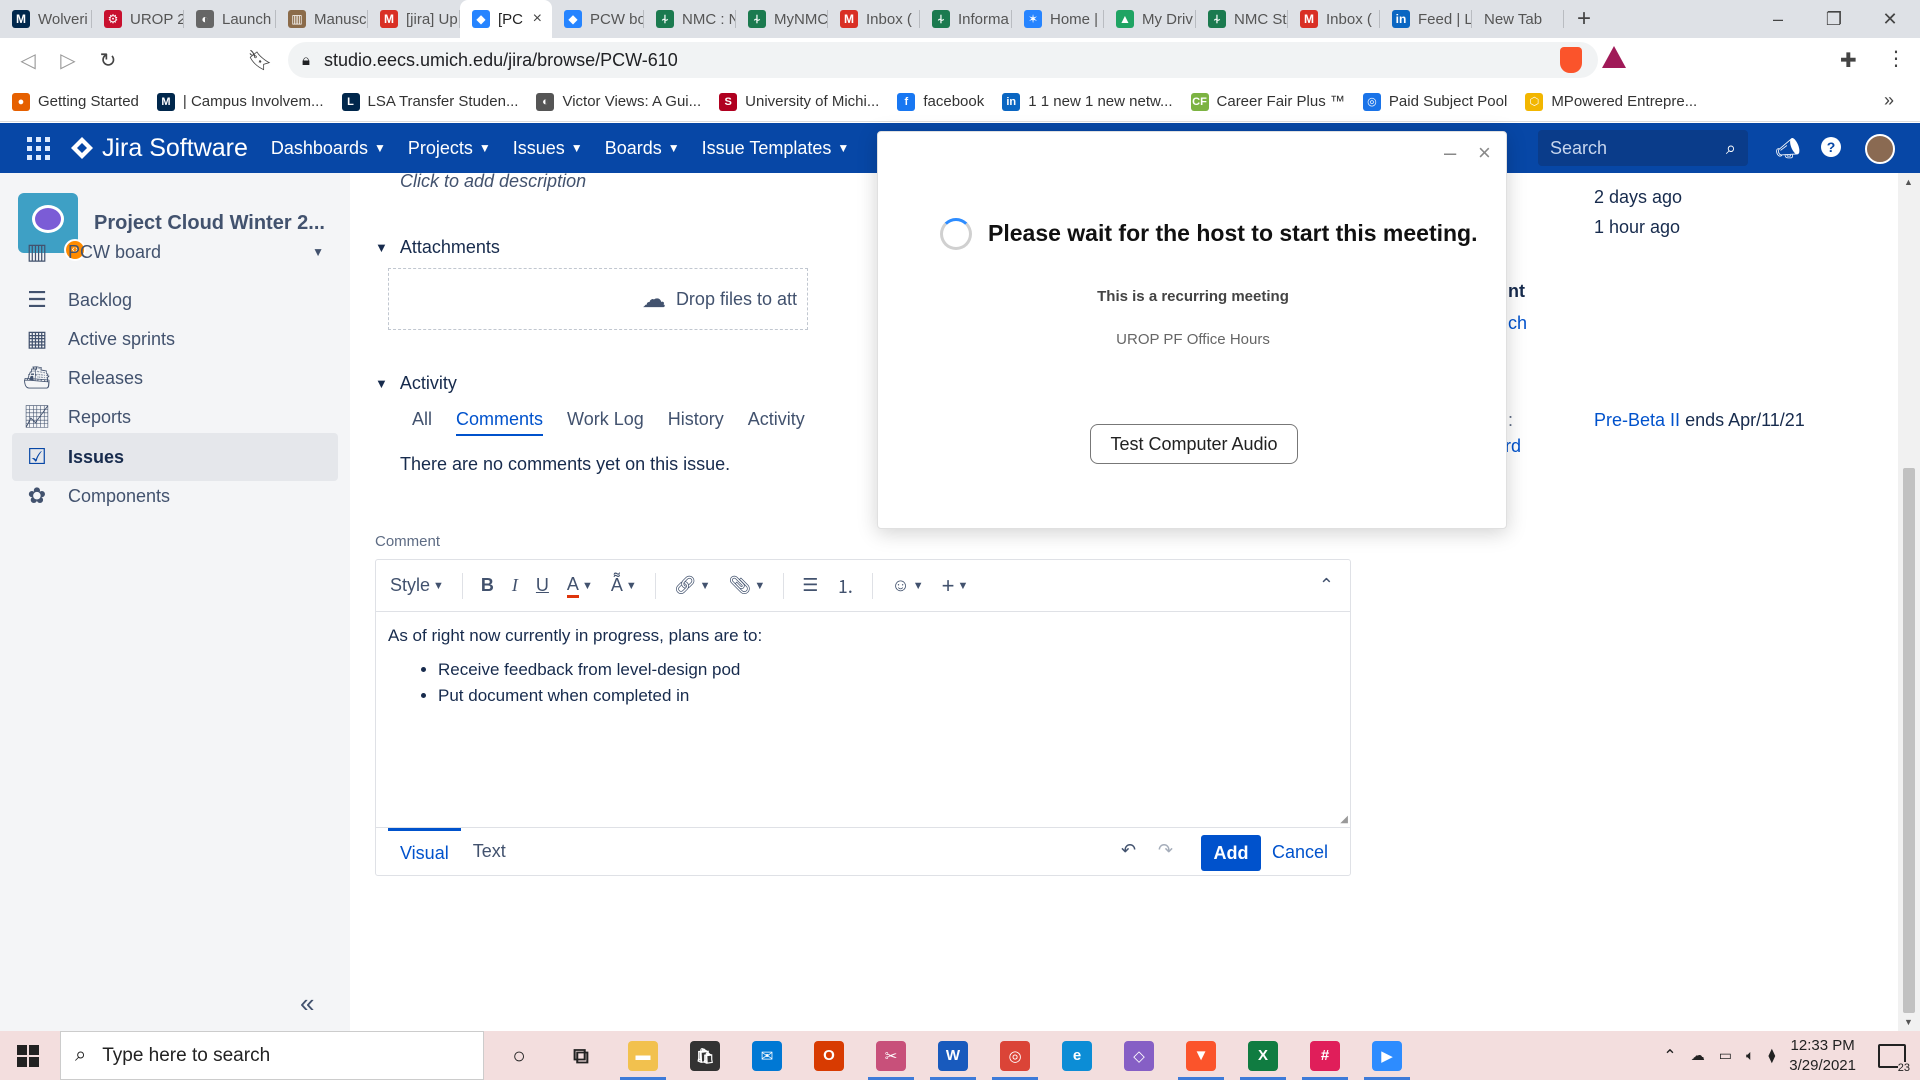 The image size is (1920, 1080). What do you see at coordinates (624, 585) in the screenshot?
I see `more-formatting-icon: A͌ ▼` at bounding box center [624, 585].